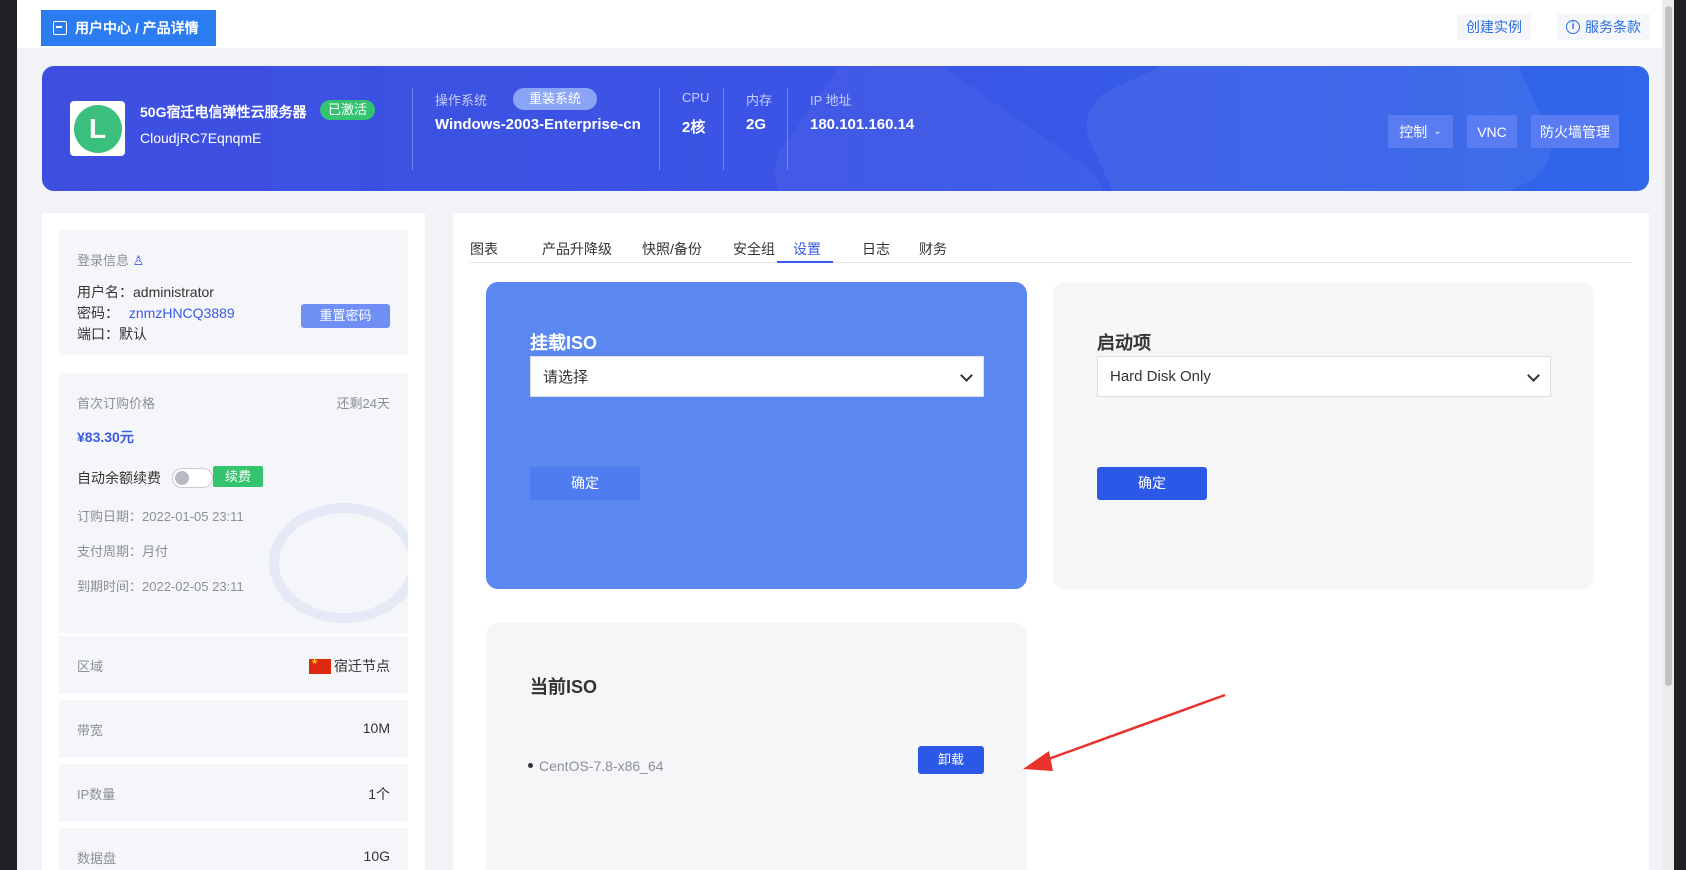  I want to click on status-badge: 已激活, so click(348, 110).